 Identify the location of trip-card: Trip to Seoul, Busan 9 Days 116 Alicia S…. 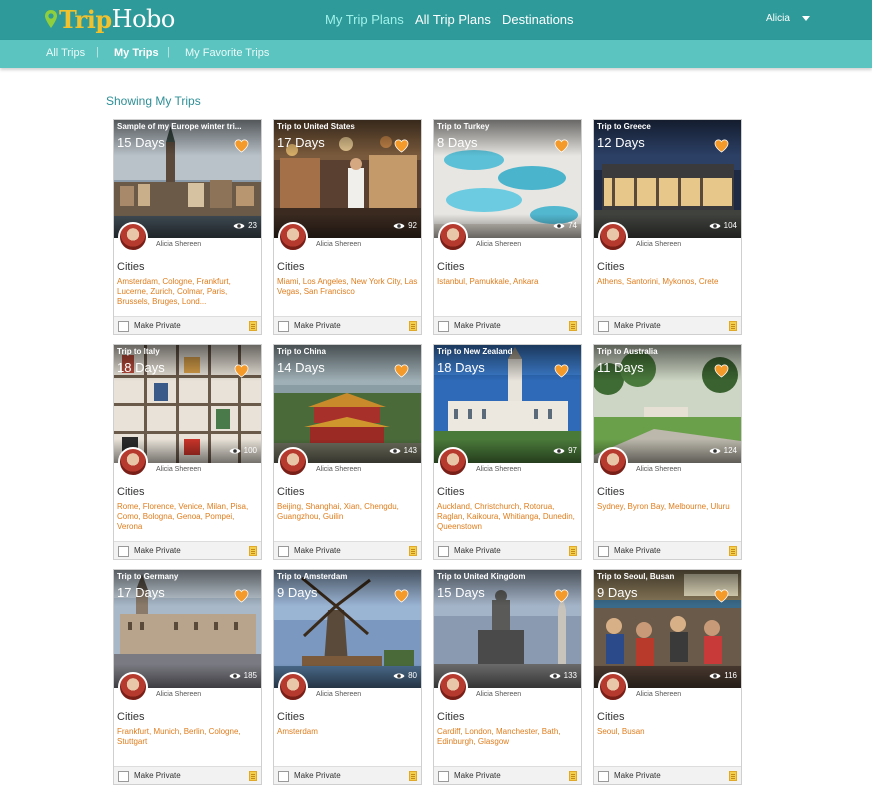
(667, 677).